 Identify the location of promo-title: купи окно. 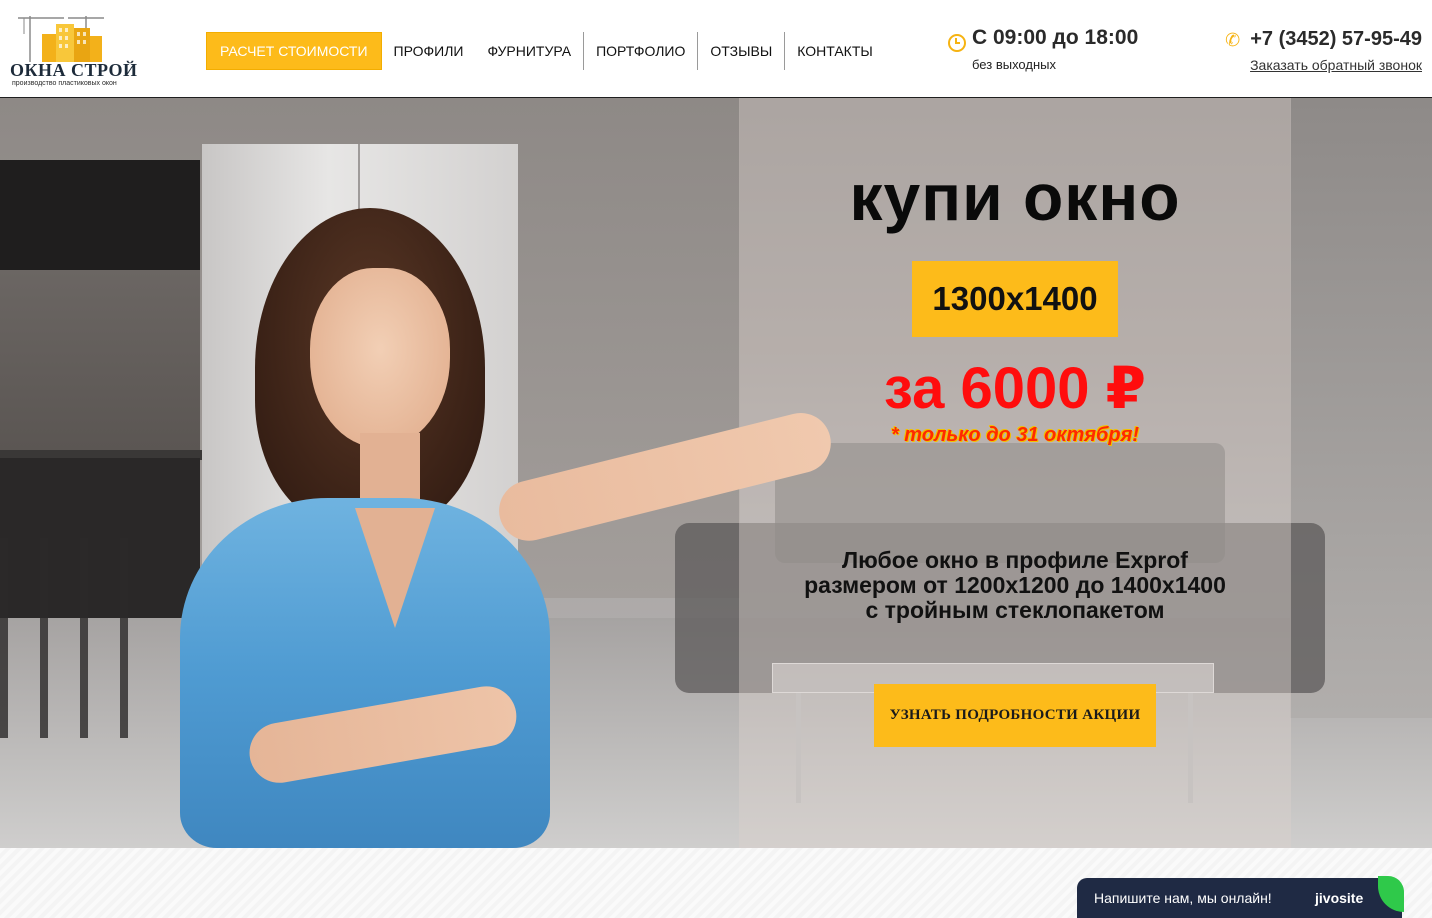
(1015, 197).